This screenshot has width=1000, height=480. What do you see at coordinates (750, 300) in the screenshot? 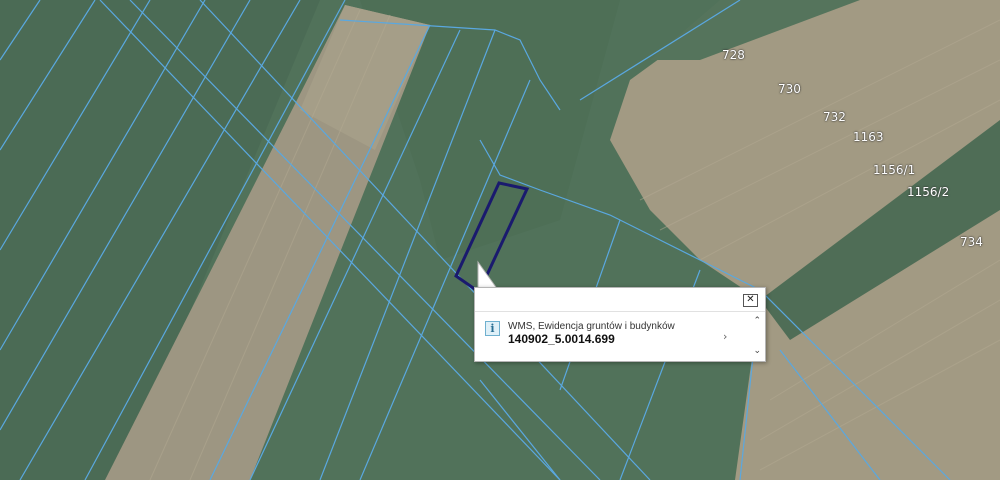
I see `close-button: ✕` at bounding box center [750, 300].